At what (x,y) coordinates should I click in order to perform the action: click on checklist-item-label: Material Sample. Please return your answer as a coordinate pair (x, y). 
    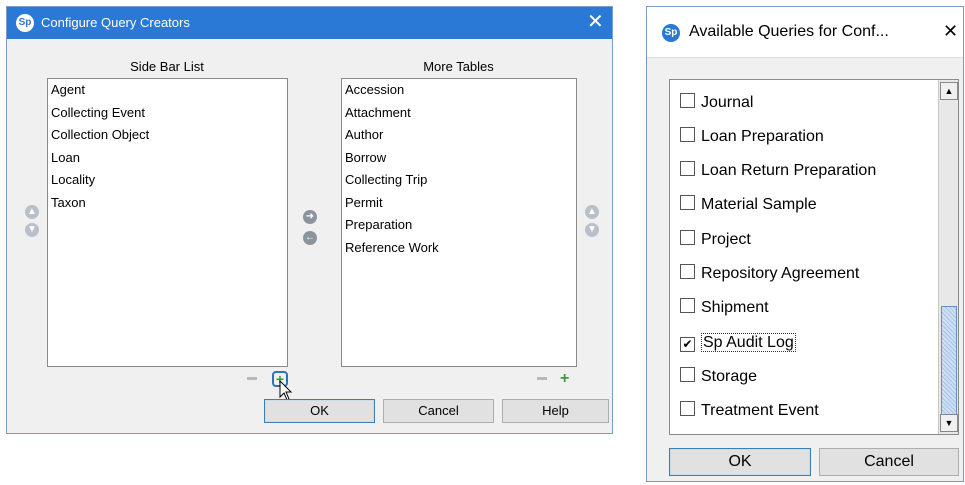
    Looking at the image, I should click on (759, 204).